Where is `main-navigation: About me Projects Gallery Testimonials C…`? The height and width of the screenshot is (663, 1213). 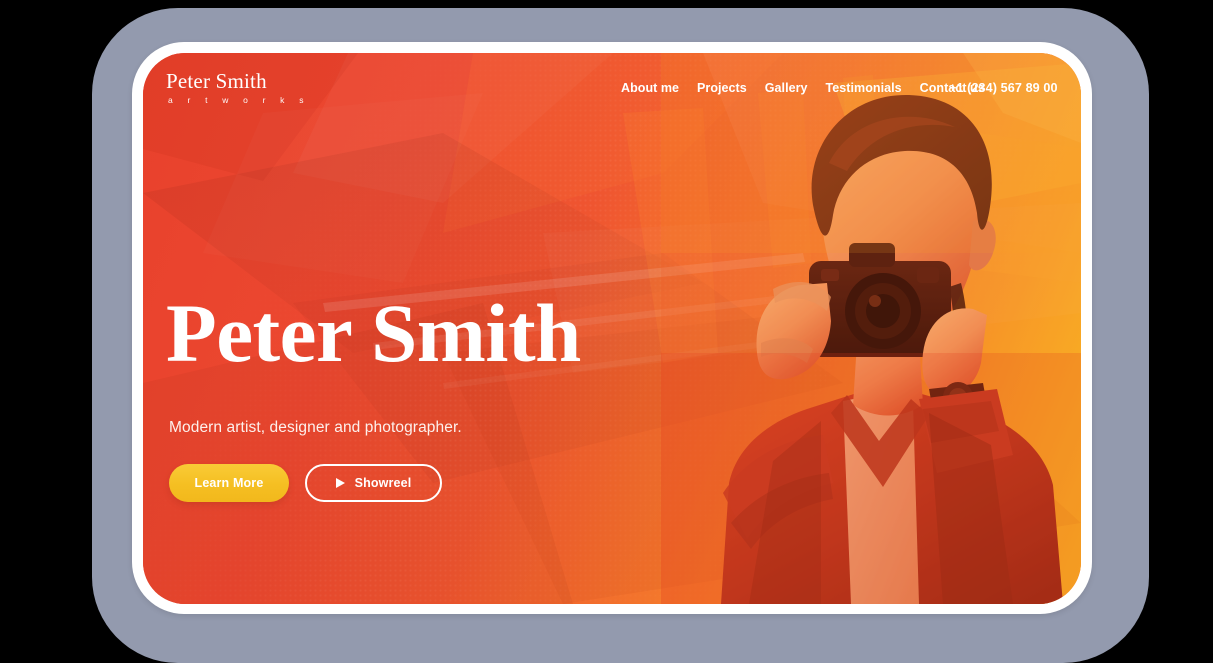 main-navigation: About me Projects Gallery Testimonials C… is located at coordinates (803, 88).